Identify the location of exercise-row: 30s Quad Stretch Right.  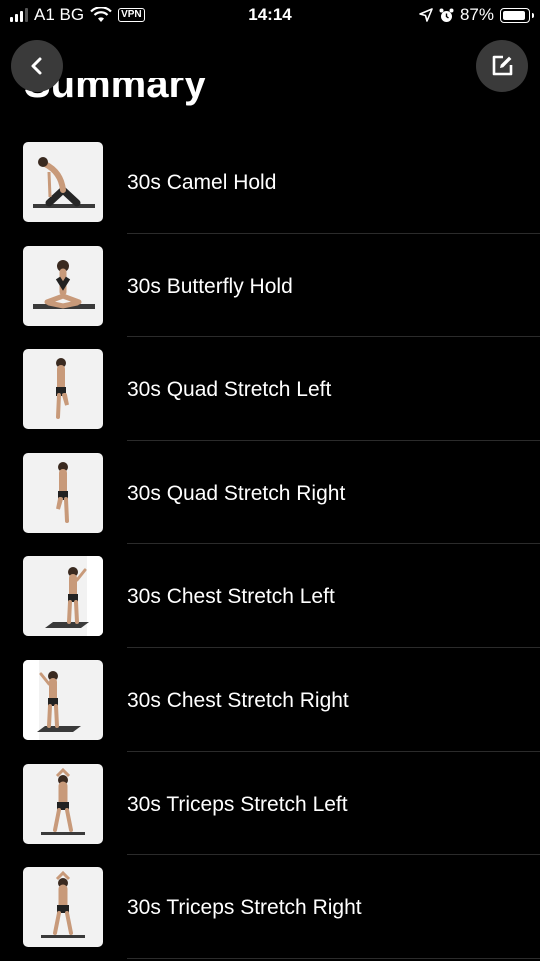
(270, 493).